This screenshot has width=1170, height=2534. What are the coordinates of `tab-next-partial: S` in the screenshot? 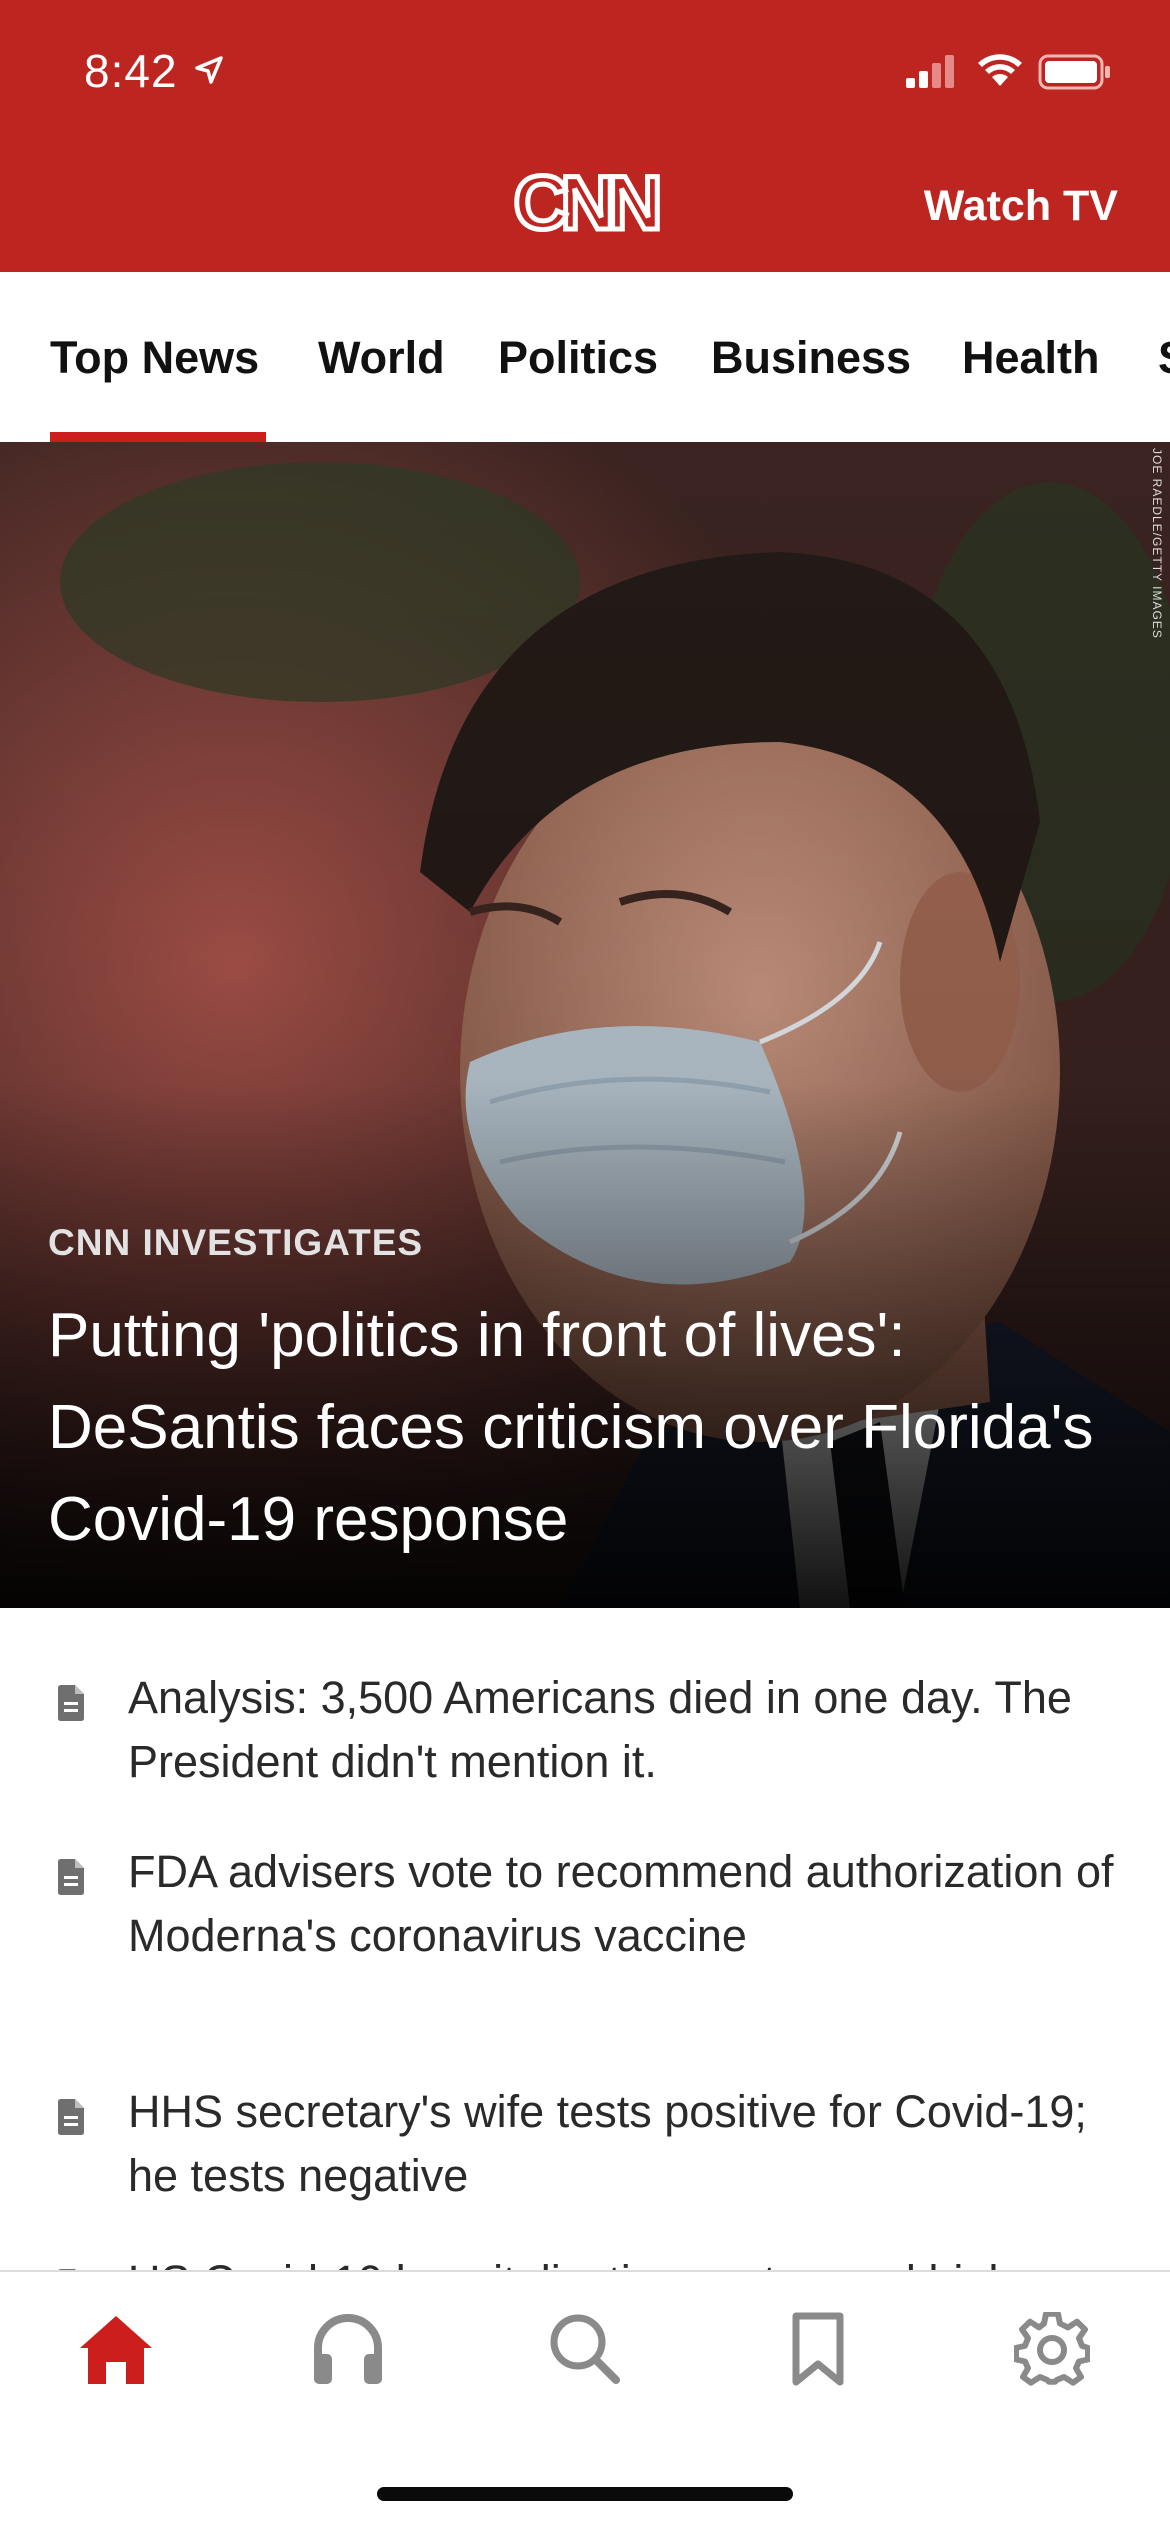 It's located at (1164, 358).